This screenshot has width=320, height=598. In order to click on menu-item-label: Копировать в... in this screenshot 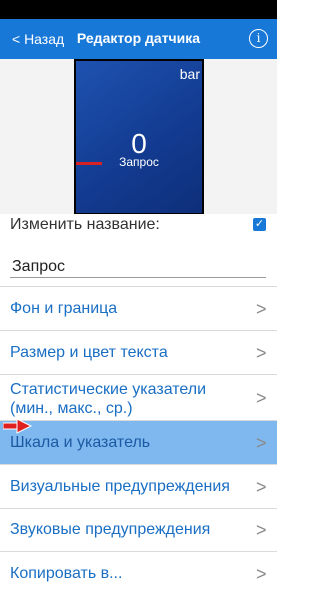, I will do `click(66, 573)`.